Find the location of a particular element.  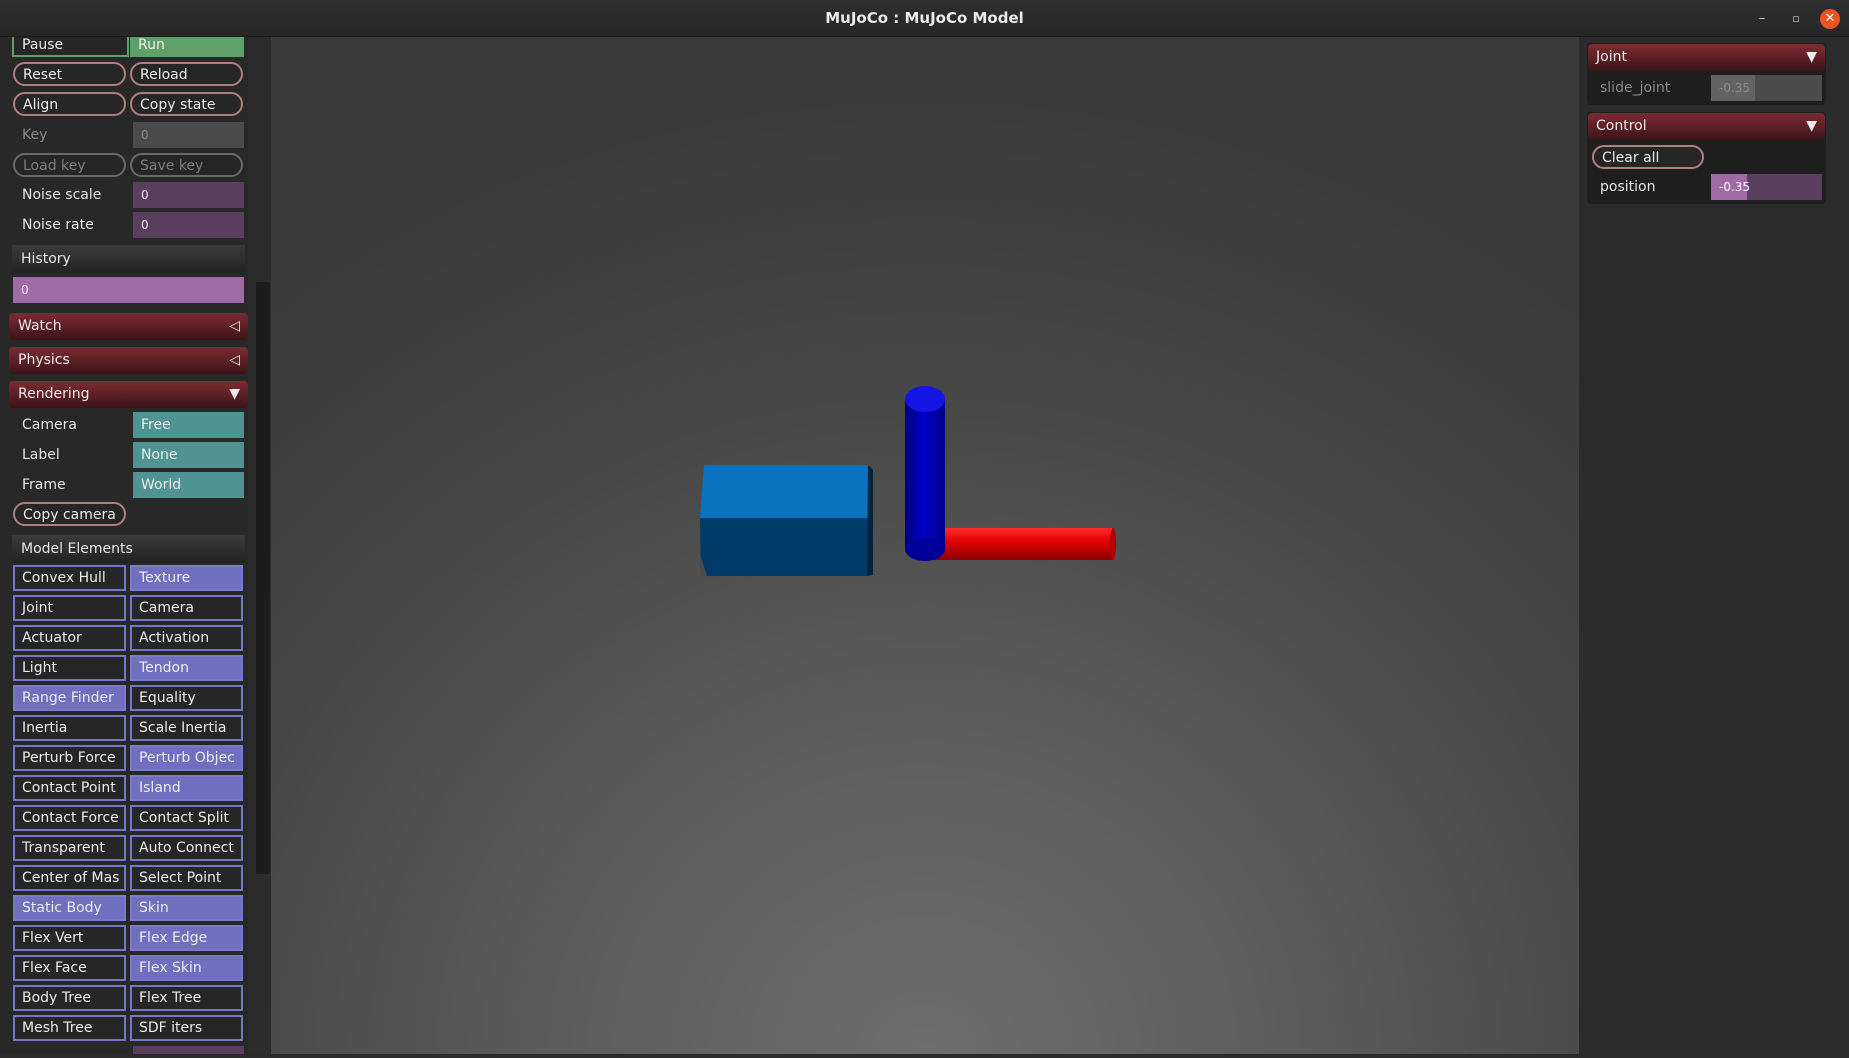

position-value: -0.35 is located at coordinates (1735, 187).